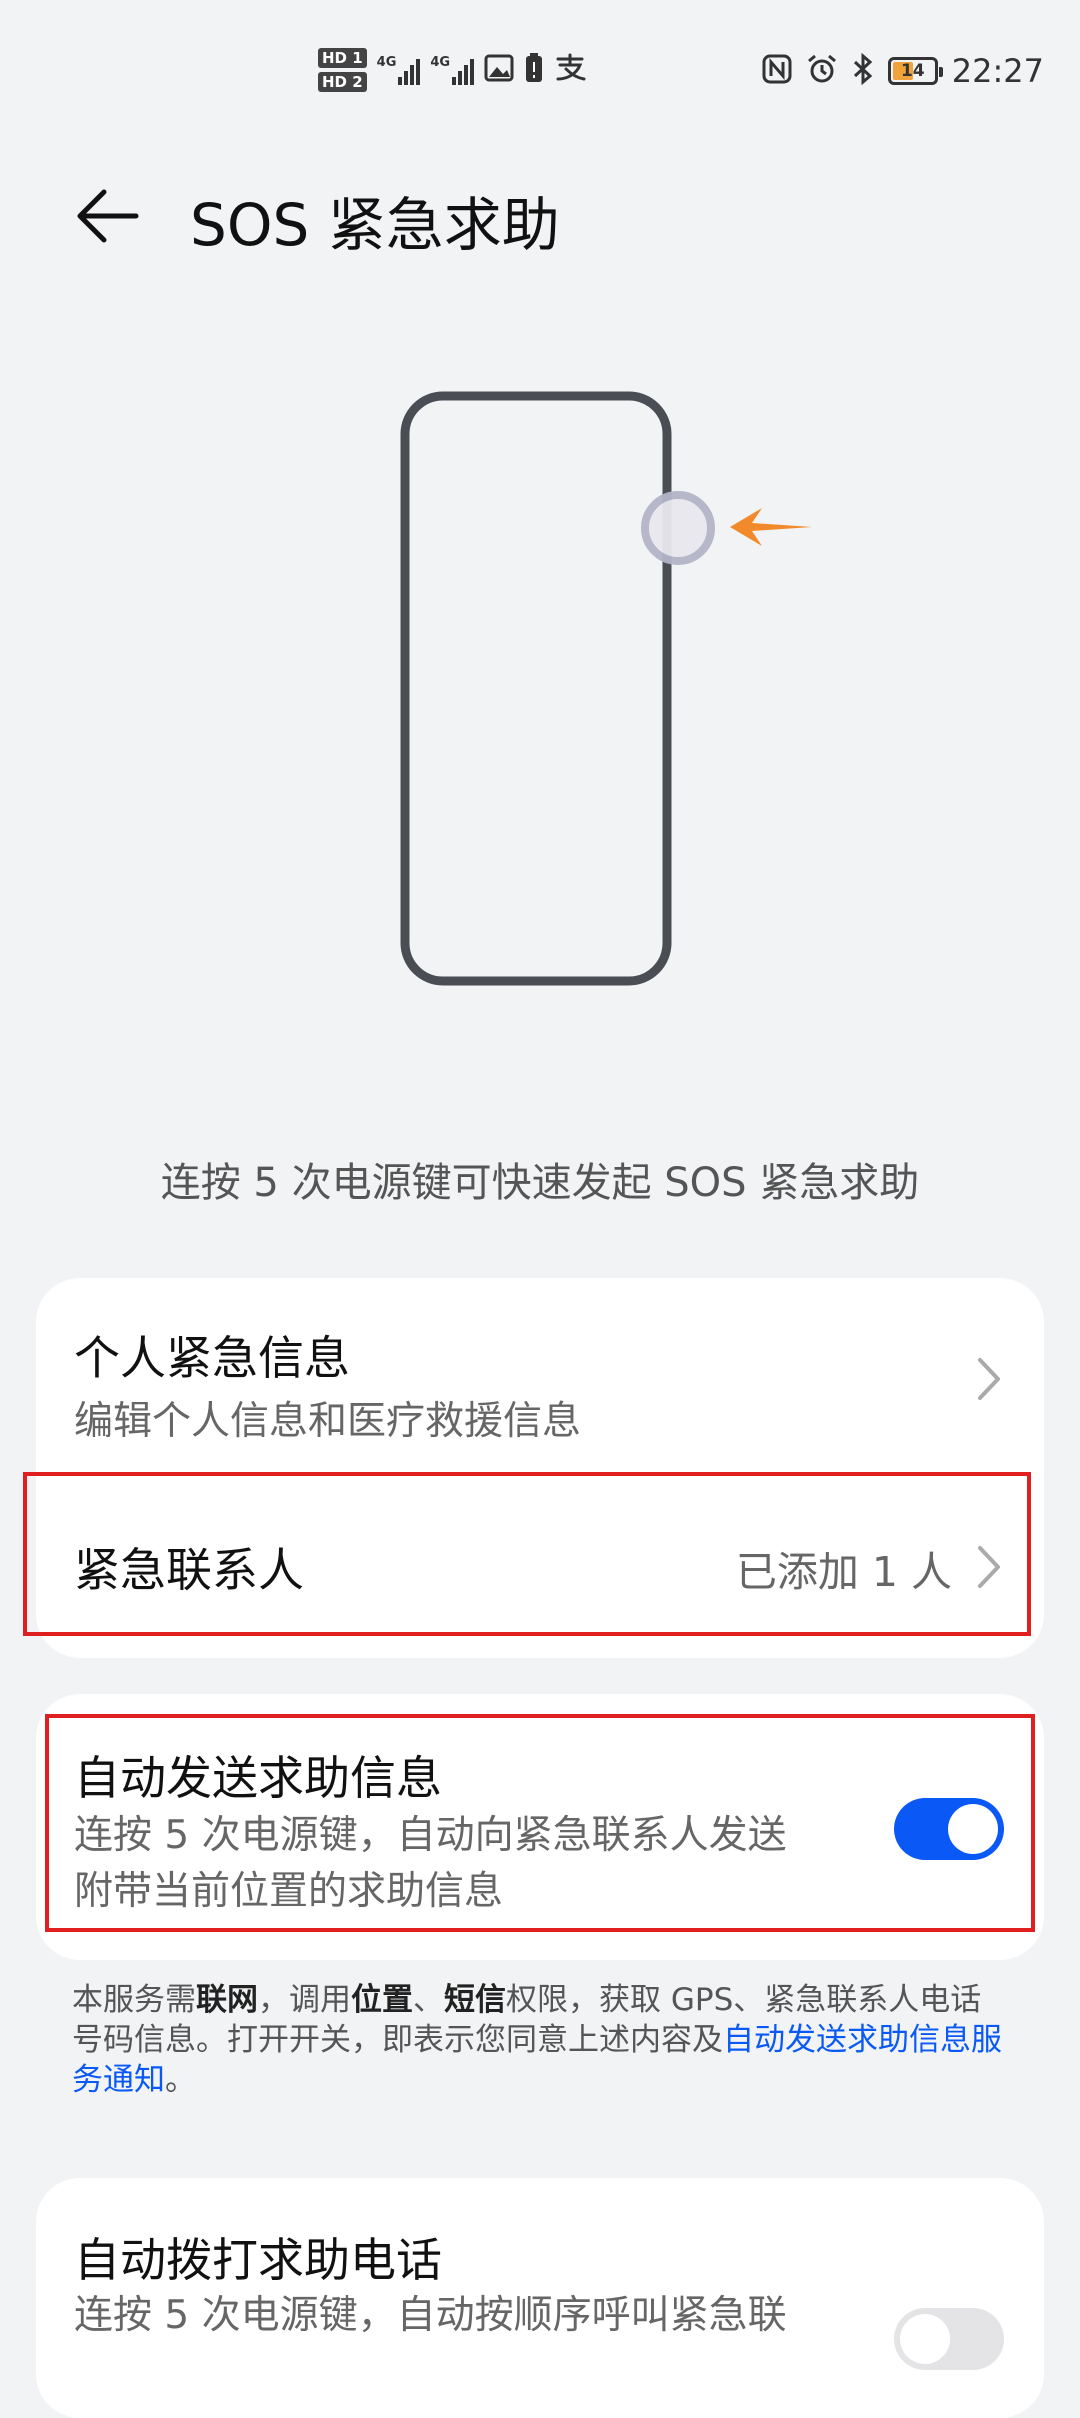 This screenshot has height=2418, width=1080. Describe the element at coordinates (430, 2315) in the screenshot. I see `auto-call-subtitle: 连按 5 次电源键，自动按顺序呼叫紧急联` at that location.